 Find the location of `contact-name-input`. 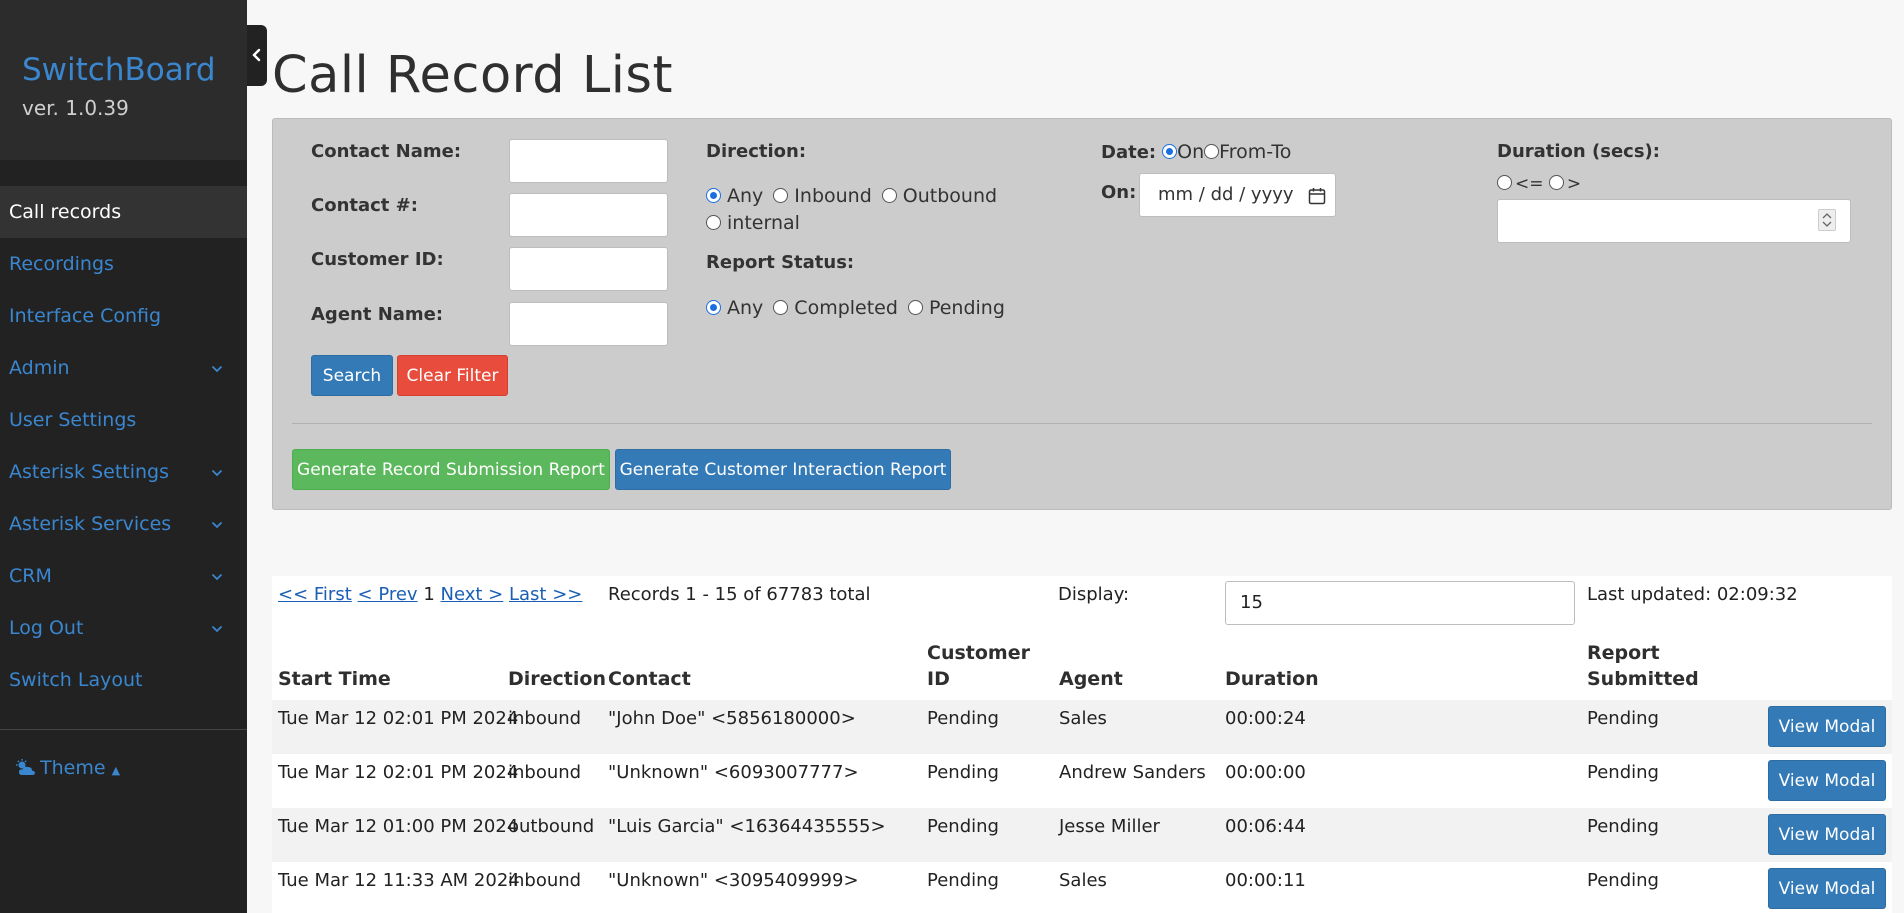

contact-name-input is located at coordinates (588, 161).